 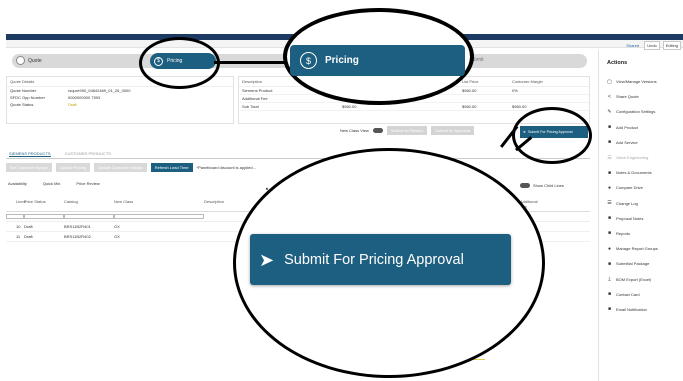 I want to click on sidebar-item: ■ Notes & Documents, so click(x=641, y=172).